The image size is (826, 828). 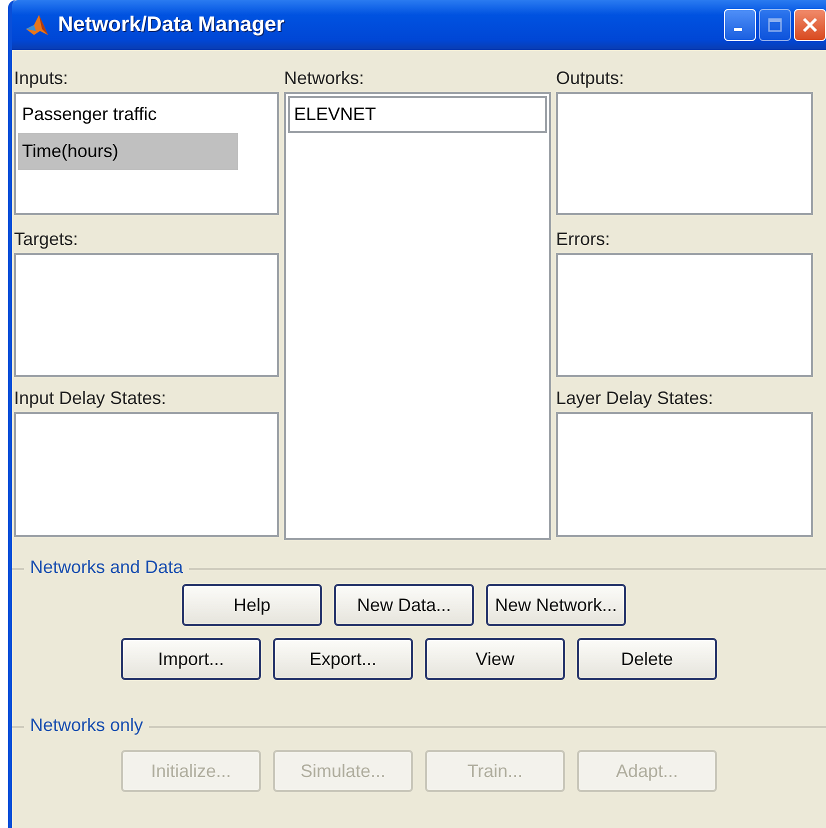 What do you see at coordinates (583, 239) in the screenshot?
I see `list-label: Errors:` at bounding box center [583, 239].